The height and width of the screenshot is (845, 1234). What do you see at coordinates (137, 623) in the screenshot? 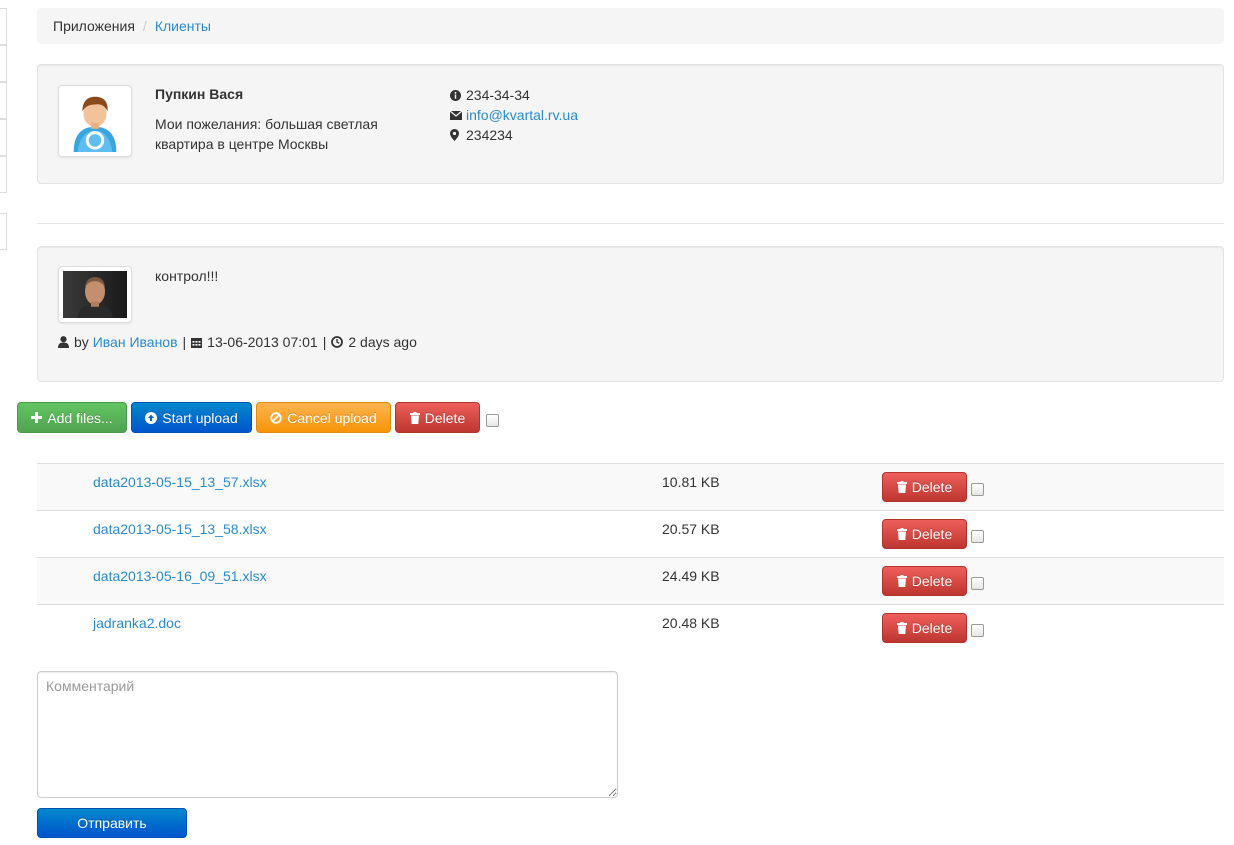
I see `file-name-link: jadranka2.doc` at bounding box center [137, 623].